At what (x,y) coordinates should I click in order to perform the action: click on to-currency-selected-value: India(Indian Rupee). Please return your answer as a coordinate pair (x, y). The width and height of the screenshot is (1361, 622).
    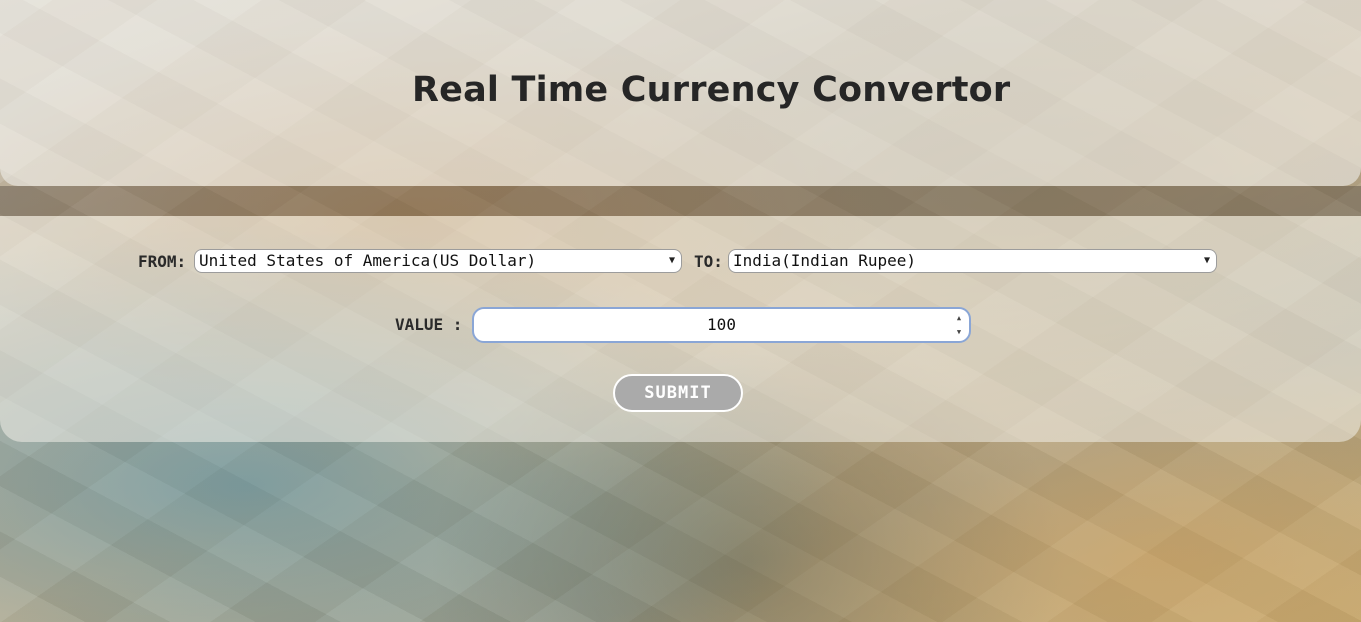
    Looking at the image, I should click on (825, 260).